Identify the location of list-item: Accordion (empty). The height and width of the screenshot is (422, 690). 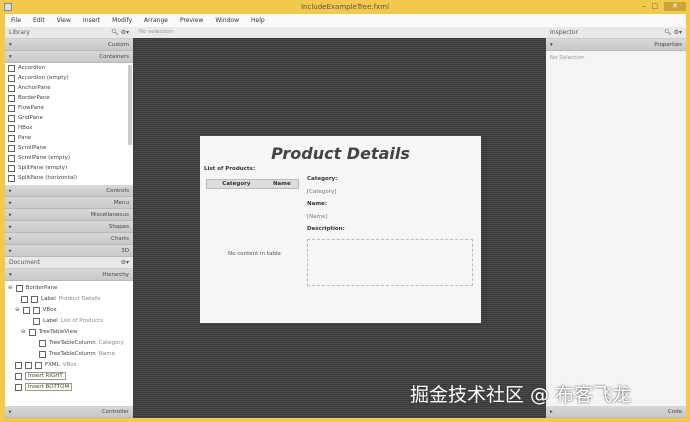
(69, 78).